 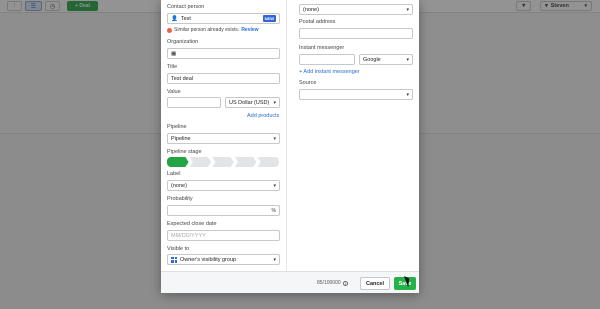 What do you see at coordinates (186, 7) in the screenshot?
I see `contact-person-label: Contact person` at bounding box center [186, 7].